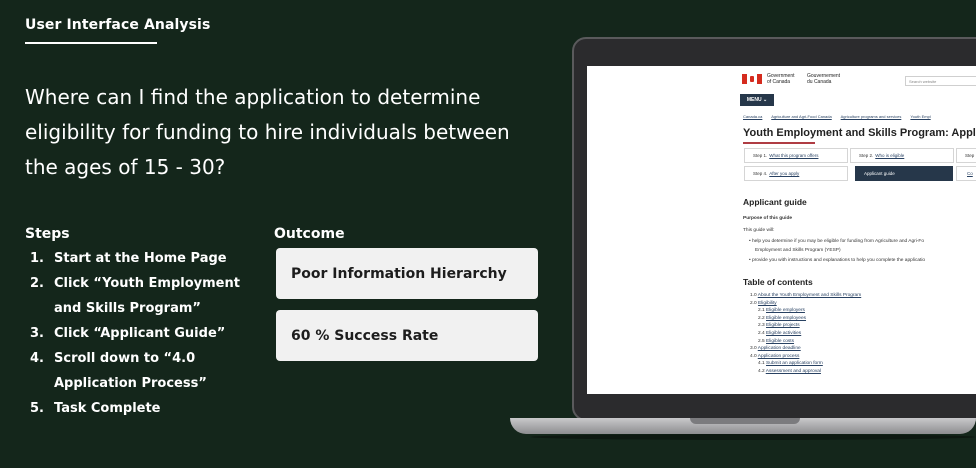  I want to click on step-tab-prefix: Step 1., so click(760, 155).